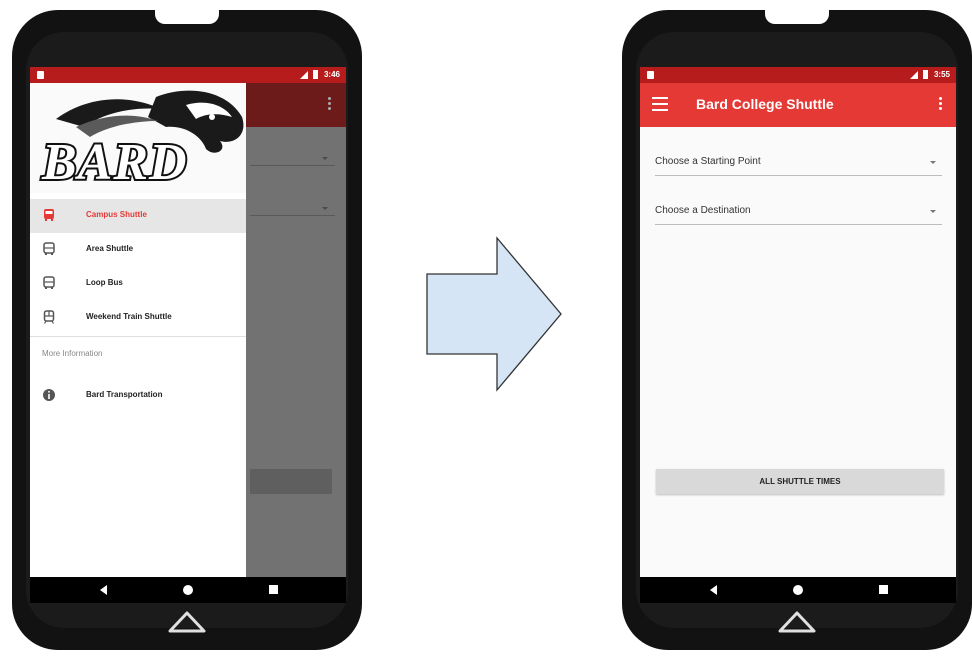 The width and height of the screenshot is (972, 656). What do you see at coordinates (708, 161) in the screenshot?
I see `starting-point-label: Choose a Starting Point` at bounding box center [708, 161].